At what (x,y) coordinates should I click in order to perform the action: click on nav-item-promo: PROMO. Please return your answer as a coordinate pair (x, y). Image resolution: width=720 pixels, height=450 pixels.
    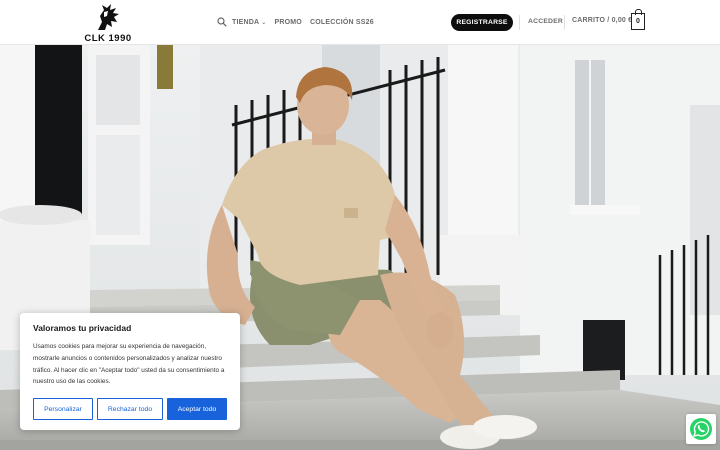
    Looking at the image, I should click on (288, 22).